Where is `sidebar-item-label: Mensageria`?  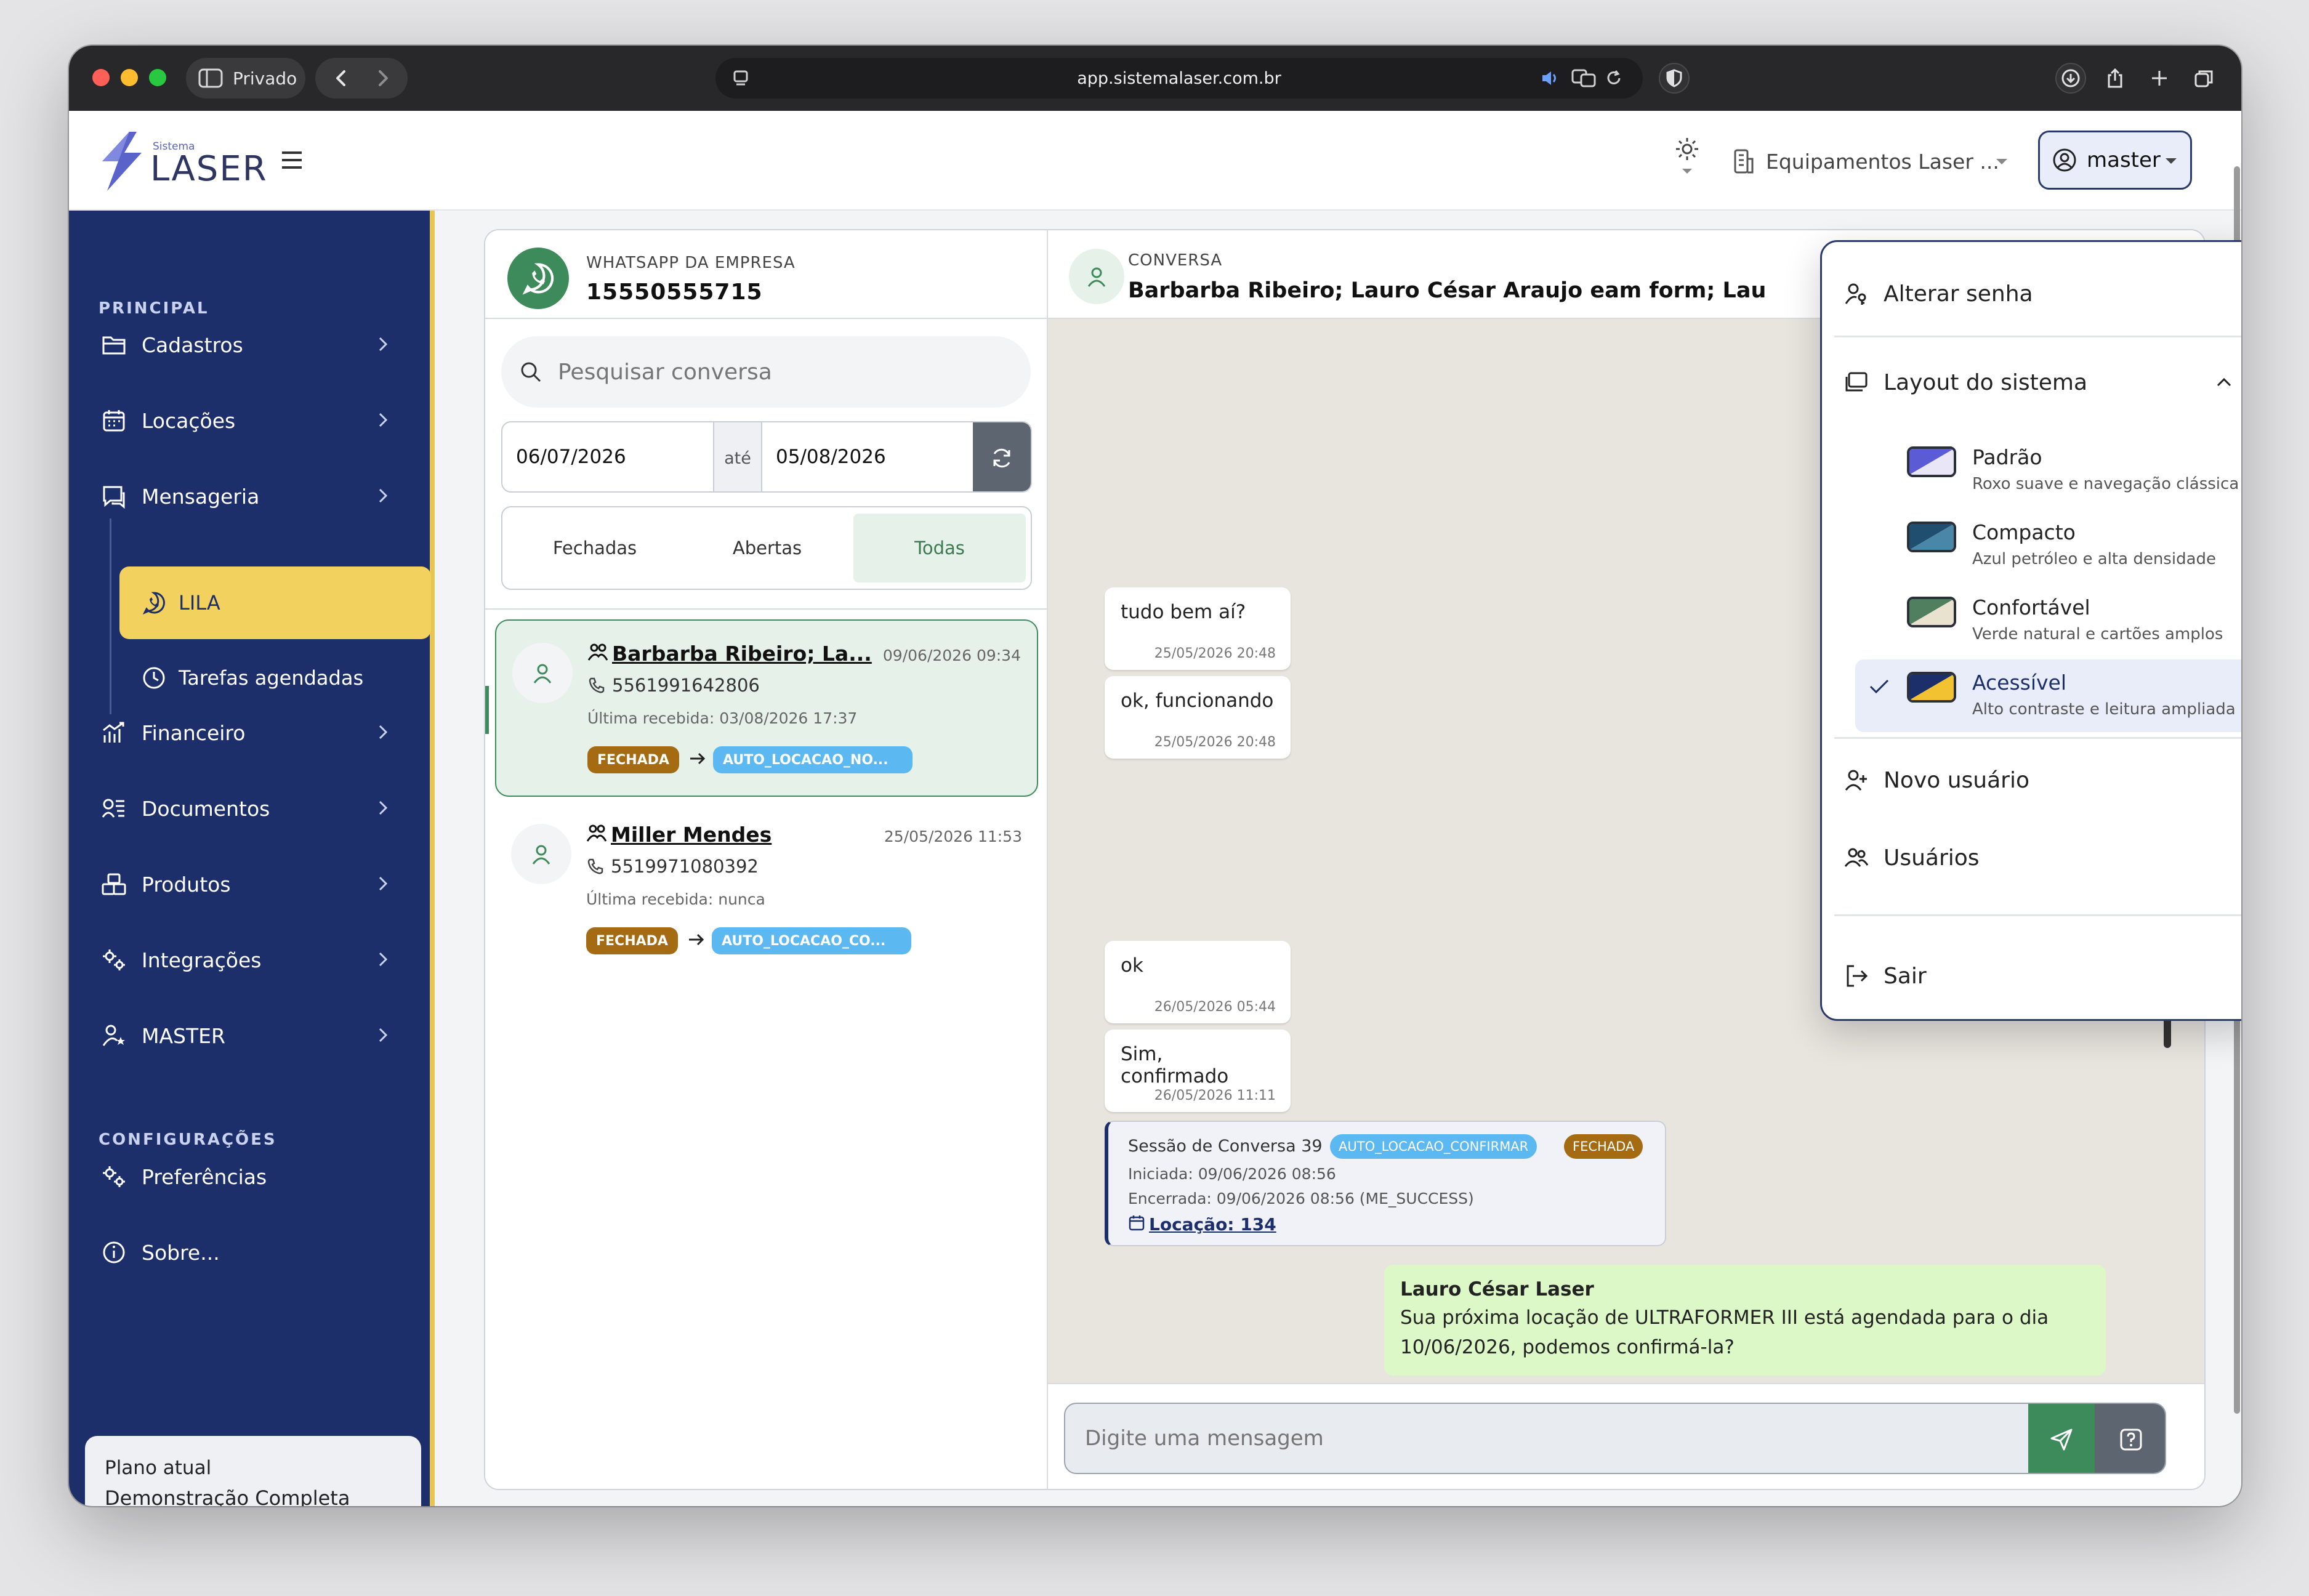 sidebar-item-label: Mensageria is located at coordinates (201, 496).